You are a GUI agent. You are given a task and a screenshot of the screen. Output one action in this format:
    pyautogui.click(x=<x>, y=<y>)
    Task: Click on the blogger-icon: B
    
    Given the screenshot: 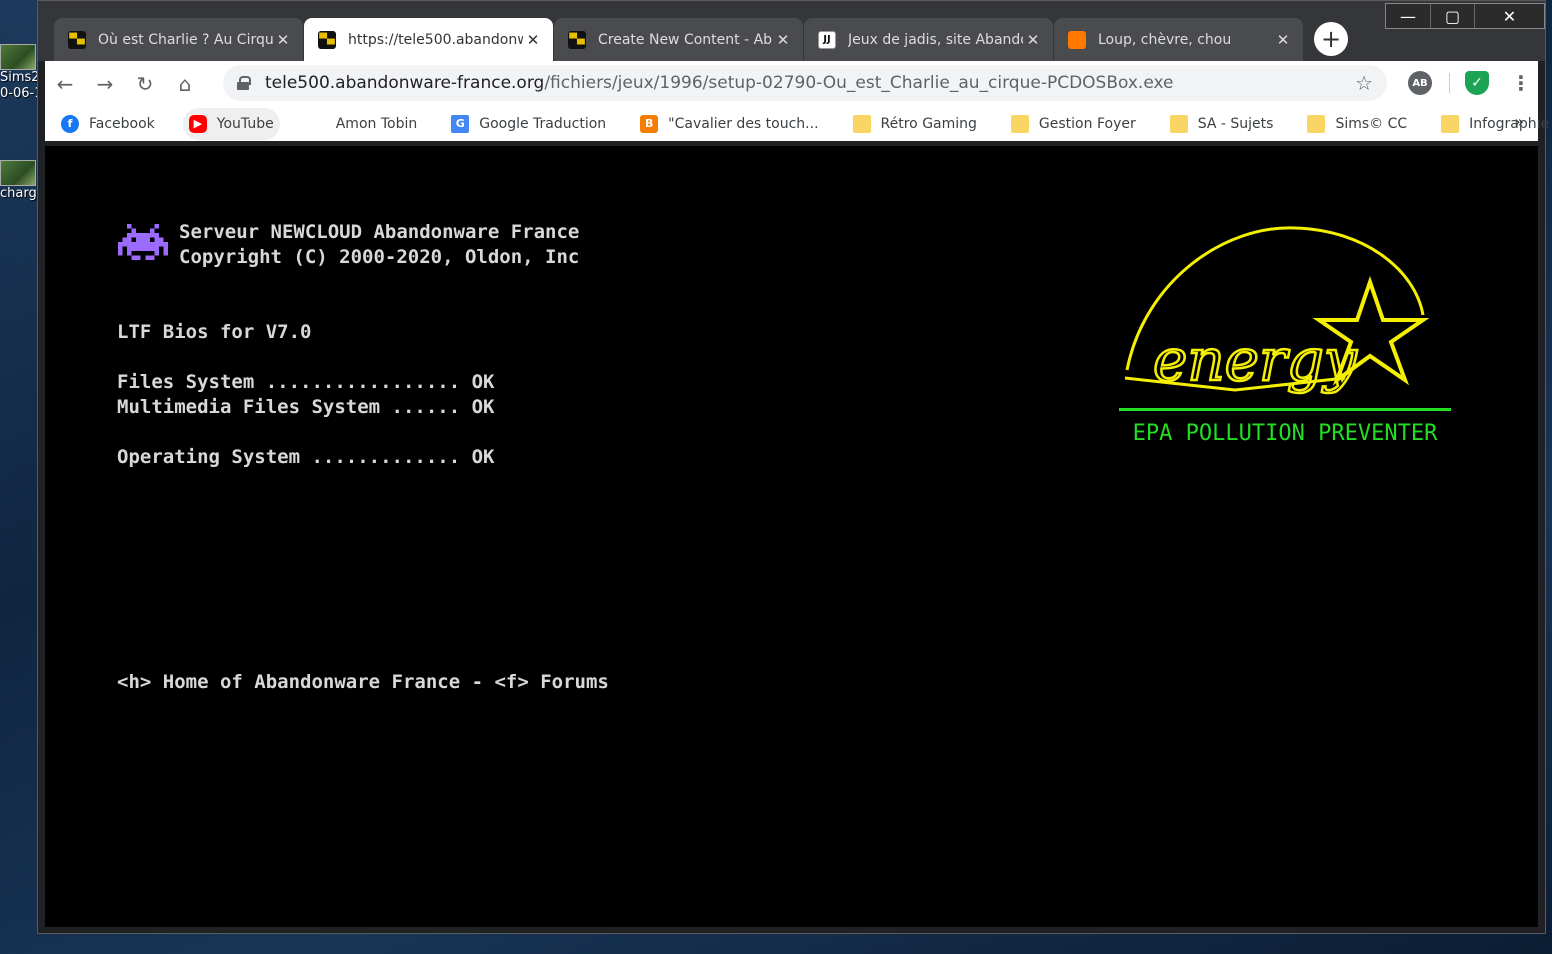 What is the action you would take?
    pyautogui.click(x=649, y=123)
    